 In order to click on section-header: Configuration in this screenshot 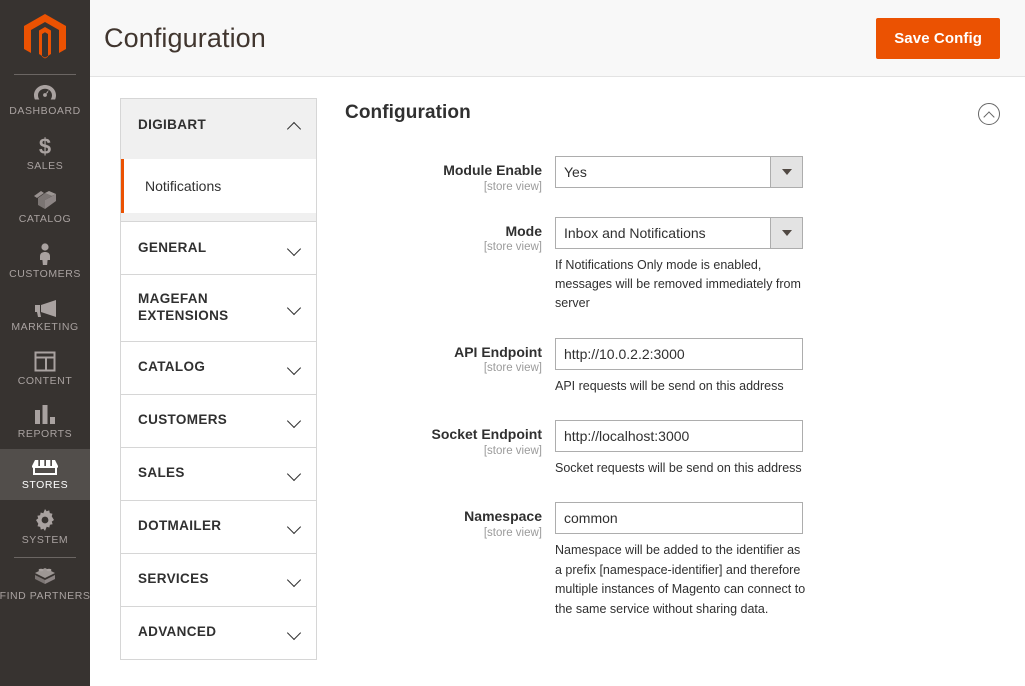, I will do `click(672, 111)`.